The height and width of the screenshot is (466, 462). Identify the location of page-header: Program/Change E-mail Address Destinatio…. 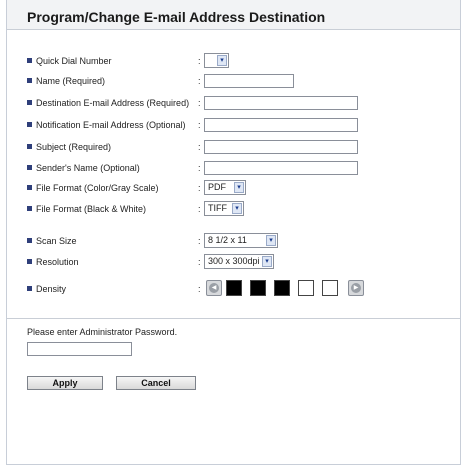
(233, 15).